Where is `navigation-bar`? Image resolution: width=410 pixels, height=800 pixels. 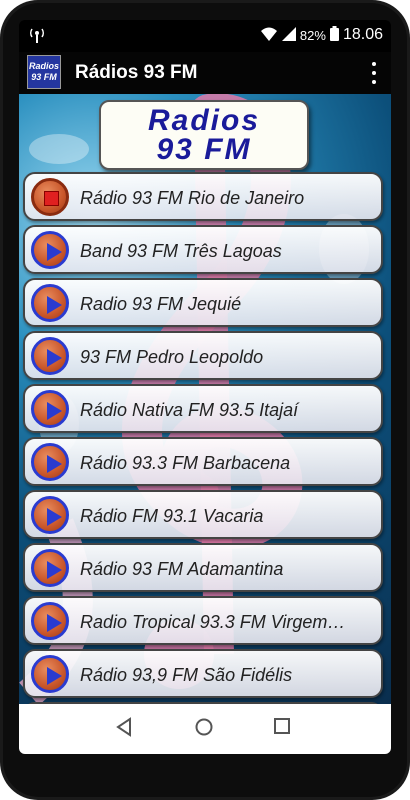 navigation-bar is located at coordinates (205, 729).